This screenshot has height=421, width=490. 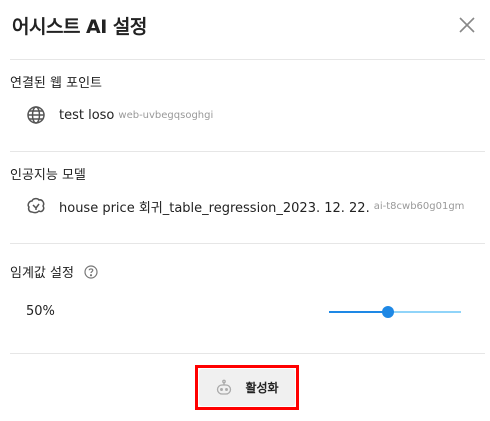 I want to click on threshold-header: 임계값 설정, so click(x=54, y=271).